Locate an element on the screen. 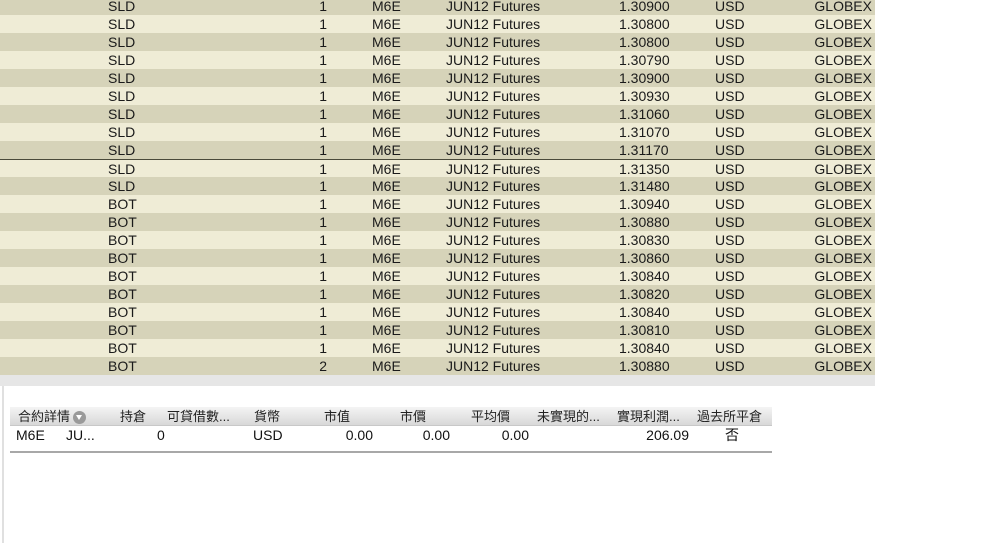  trade-price: 1.31060 is located at coordinates (644, 114).